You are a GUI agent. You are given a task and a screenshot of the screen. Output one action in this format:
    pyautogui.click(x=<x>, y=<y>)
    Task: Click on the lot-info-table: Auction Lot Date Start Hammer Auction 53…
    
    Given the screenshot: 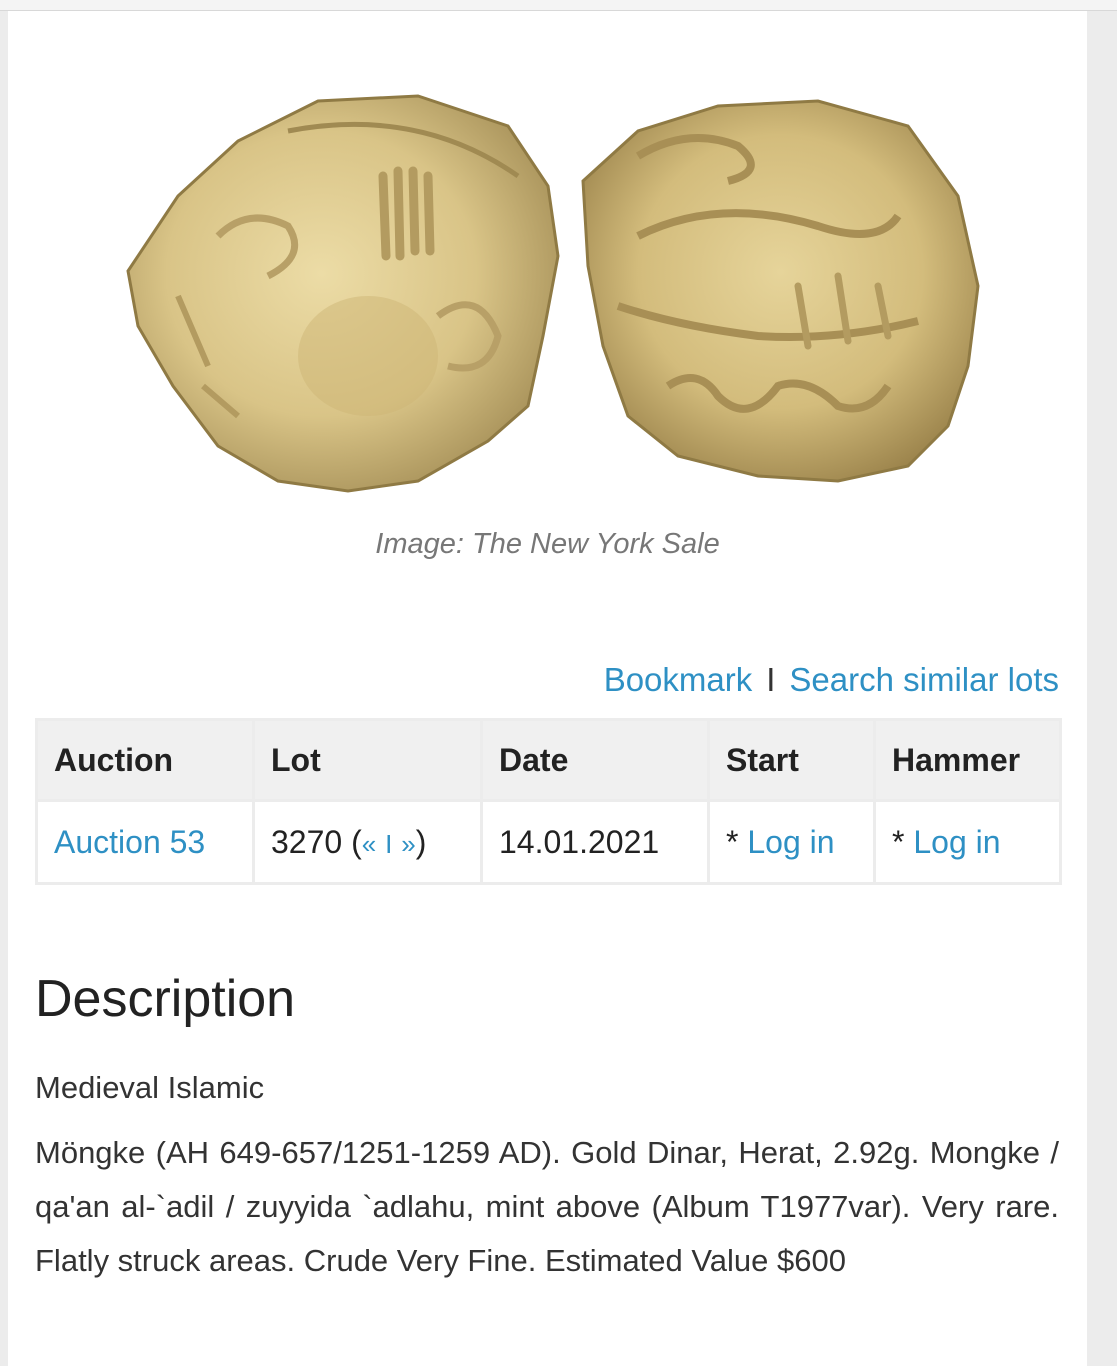 What is the action you would take?
    pyautogui.click(x=548, y=801)
    